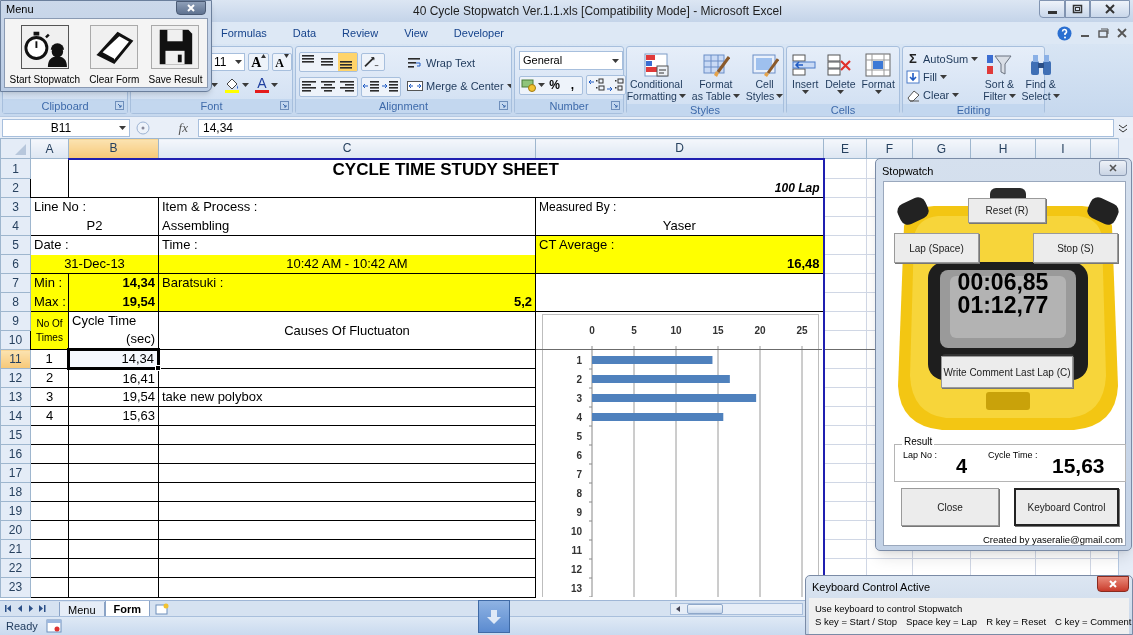  I want to click on shortcut-text: S key = Start / Stop, so click(856, 621).